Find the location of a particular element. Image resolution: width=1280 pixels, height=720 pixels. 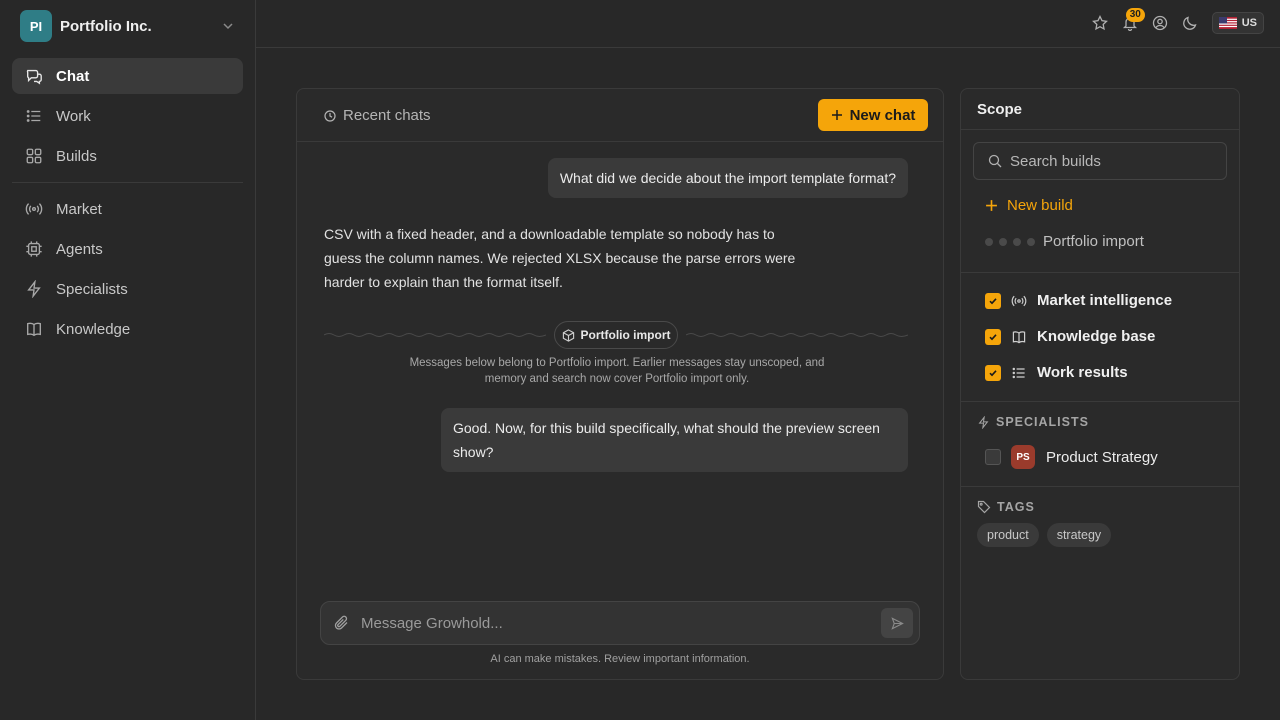

user-icon is located at coordinates (1160, 23).